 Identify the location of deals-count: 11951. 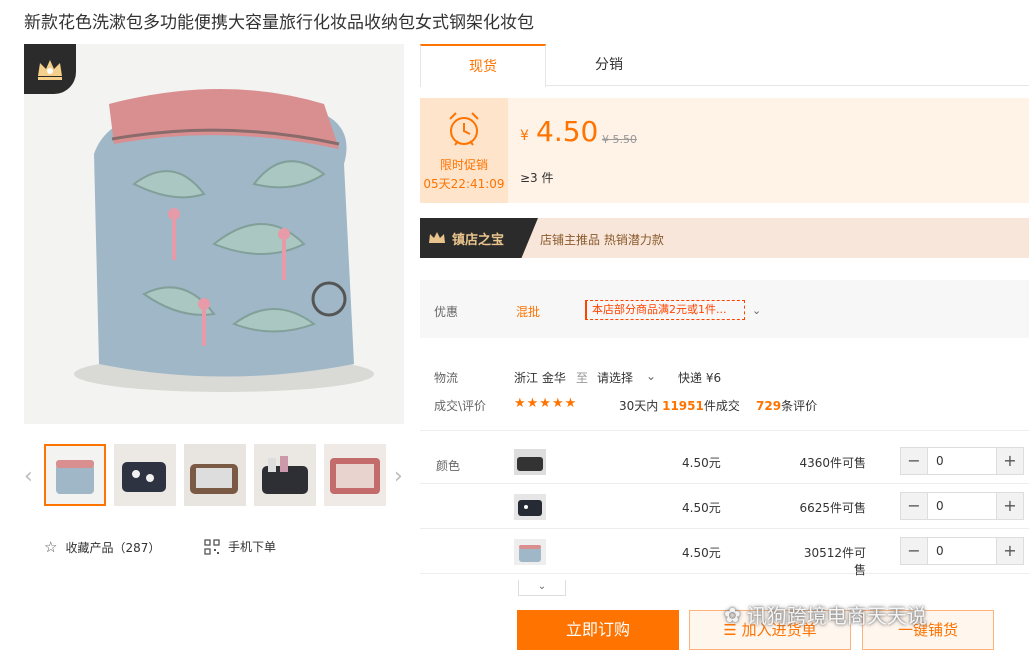
(683, 406).